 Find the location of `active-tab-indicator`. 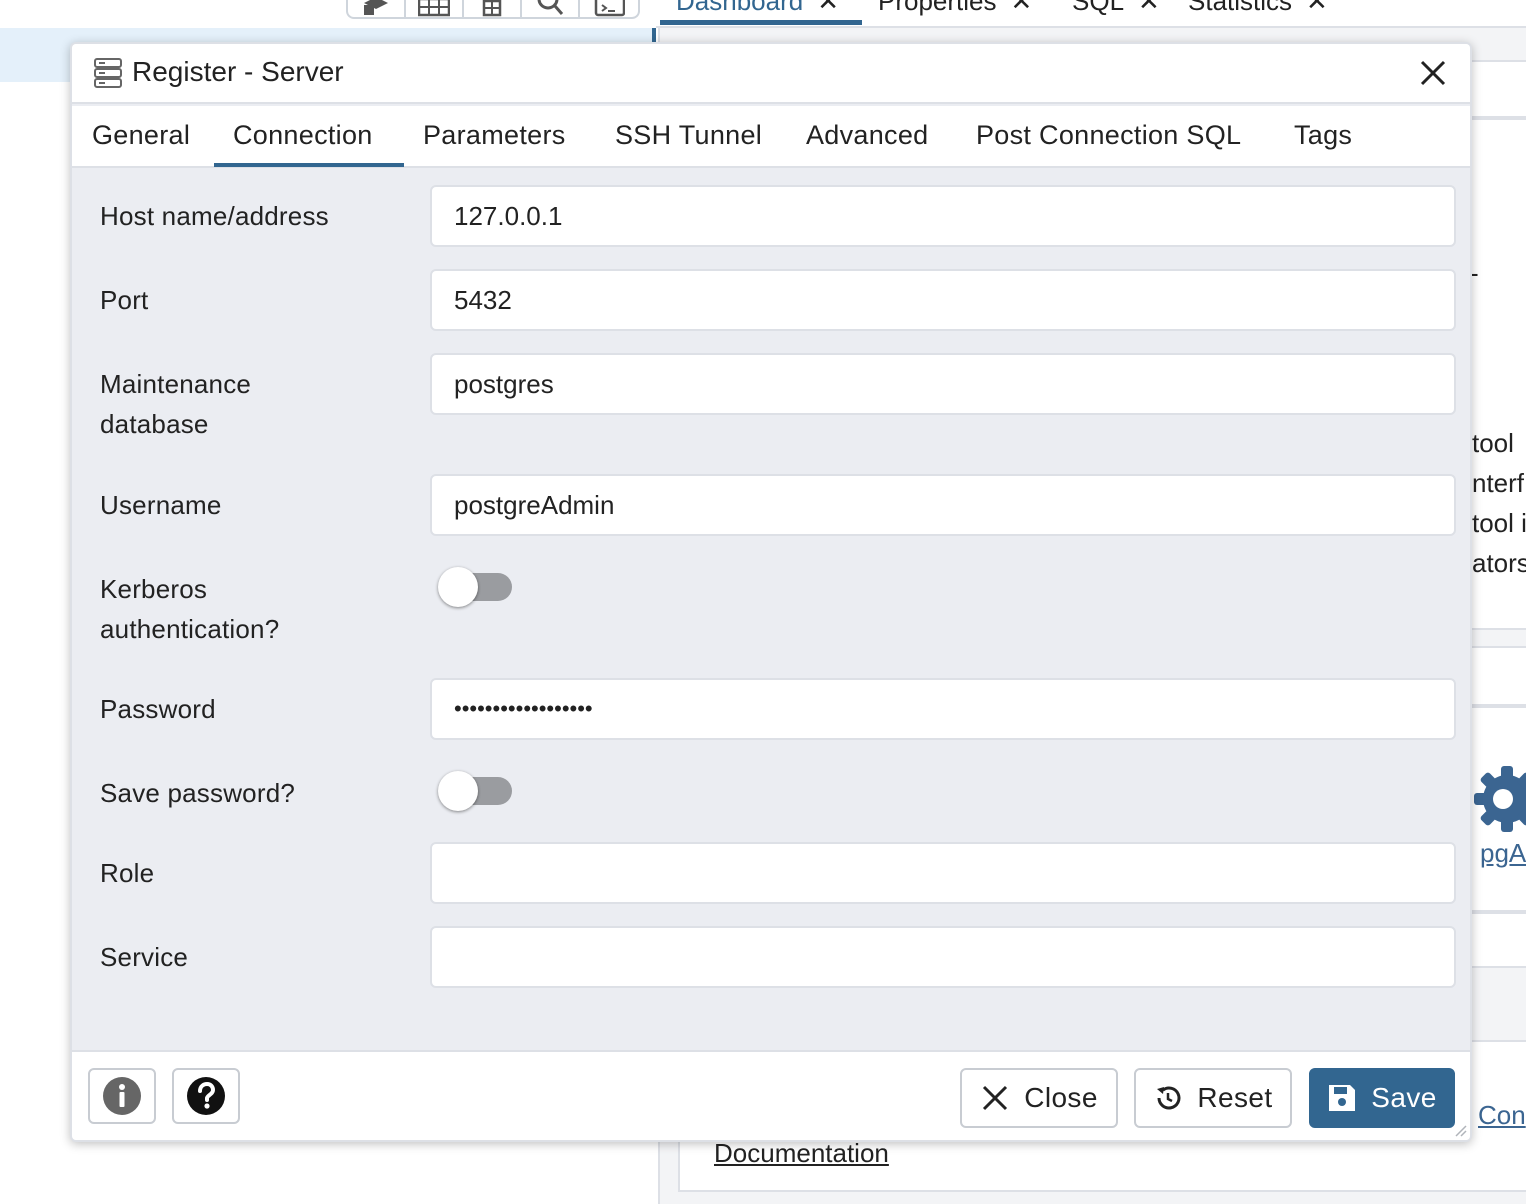

active-tab-indicator is located at coordinates (309, 165).